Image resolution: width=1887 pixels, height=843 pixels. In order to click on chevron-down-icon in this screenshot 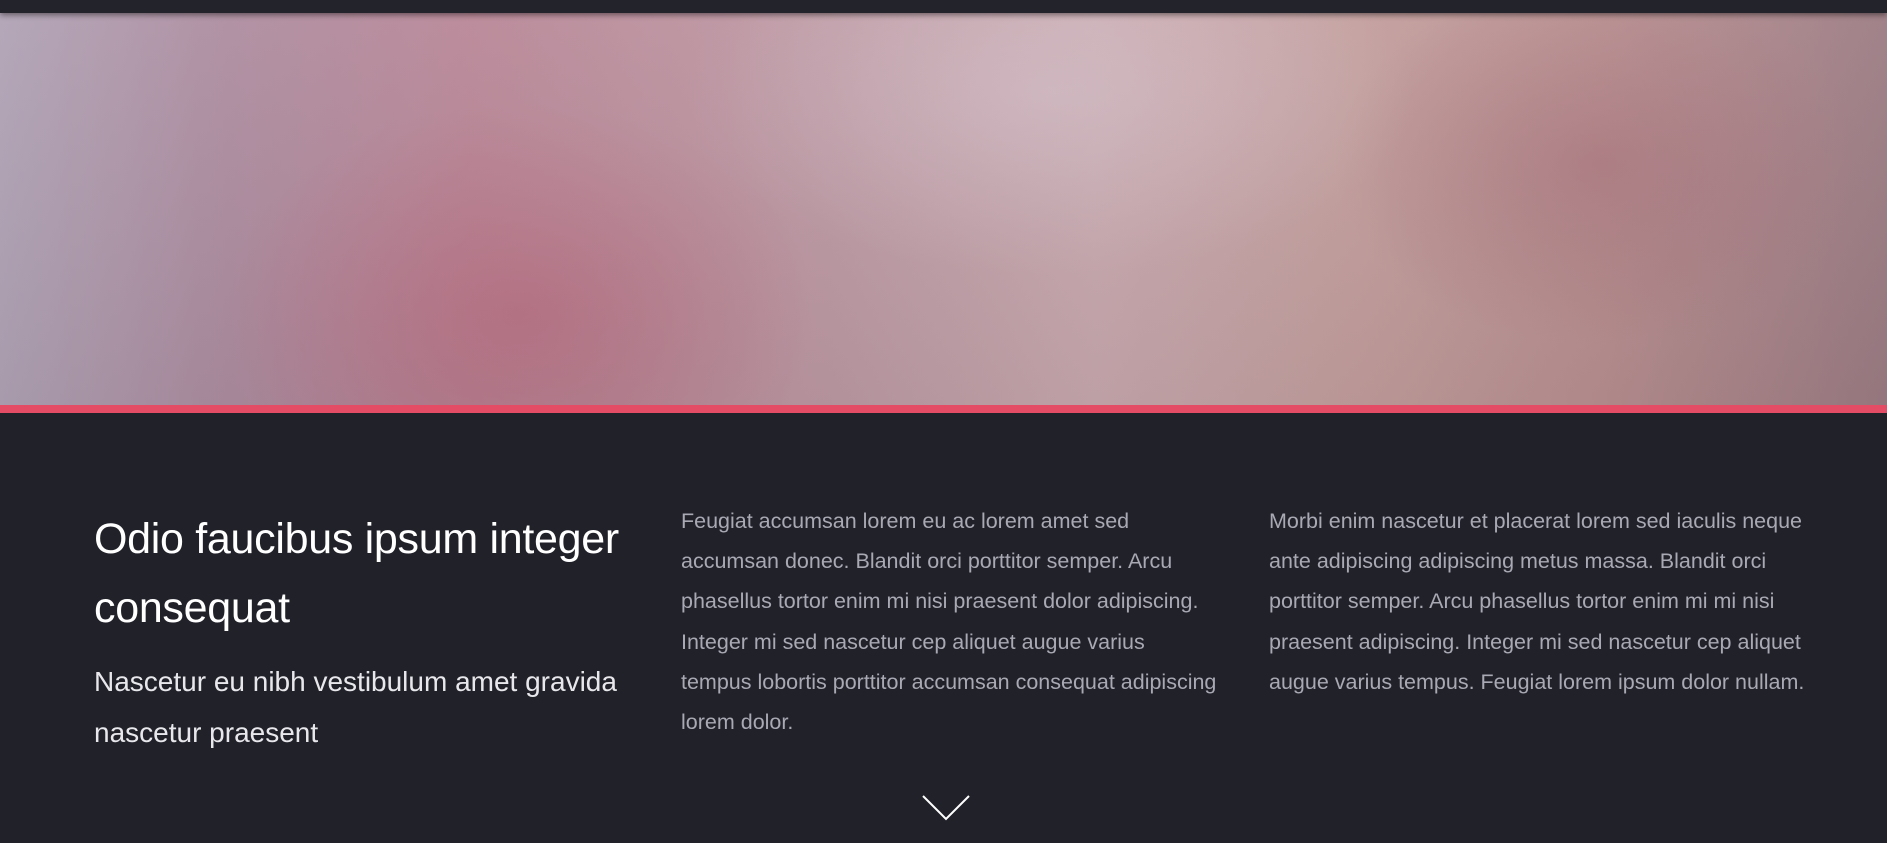, I will do `click(946, 808)`.